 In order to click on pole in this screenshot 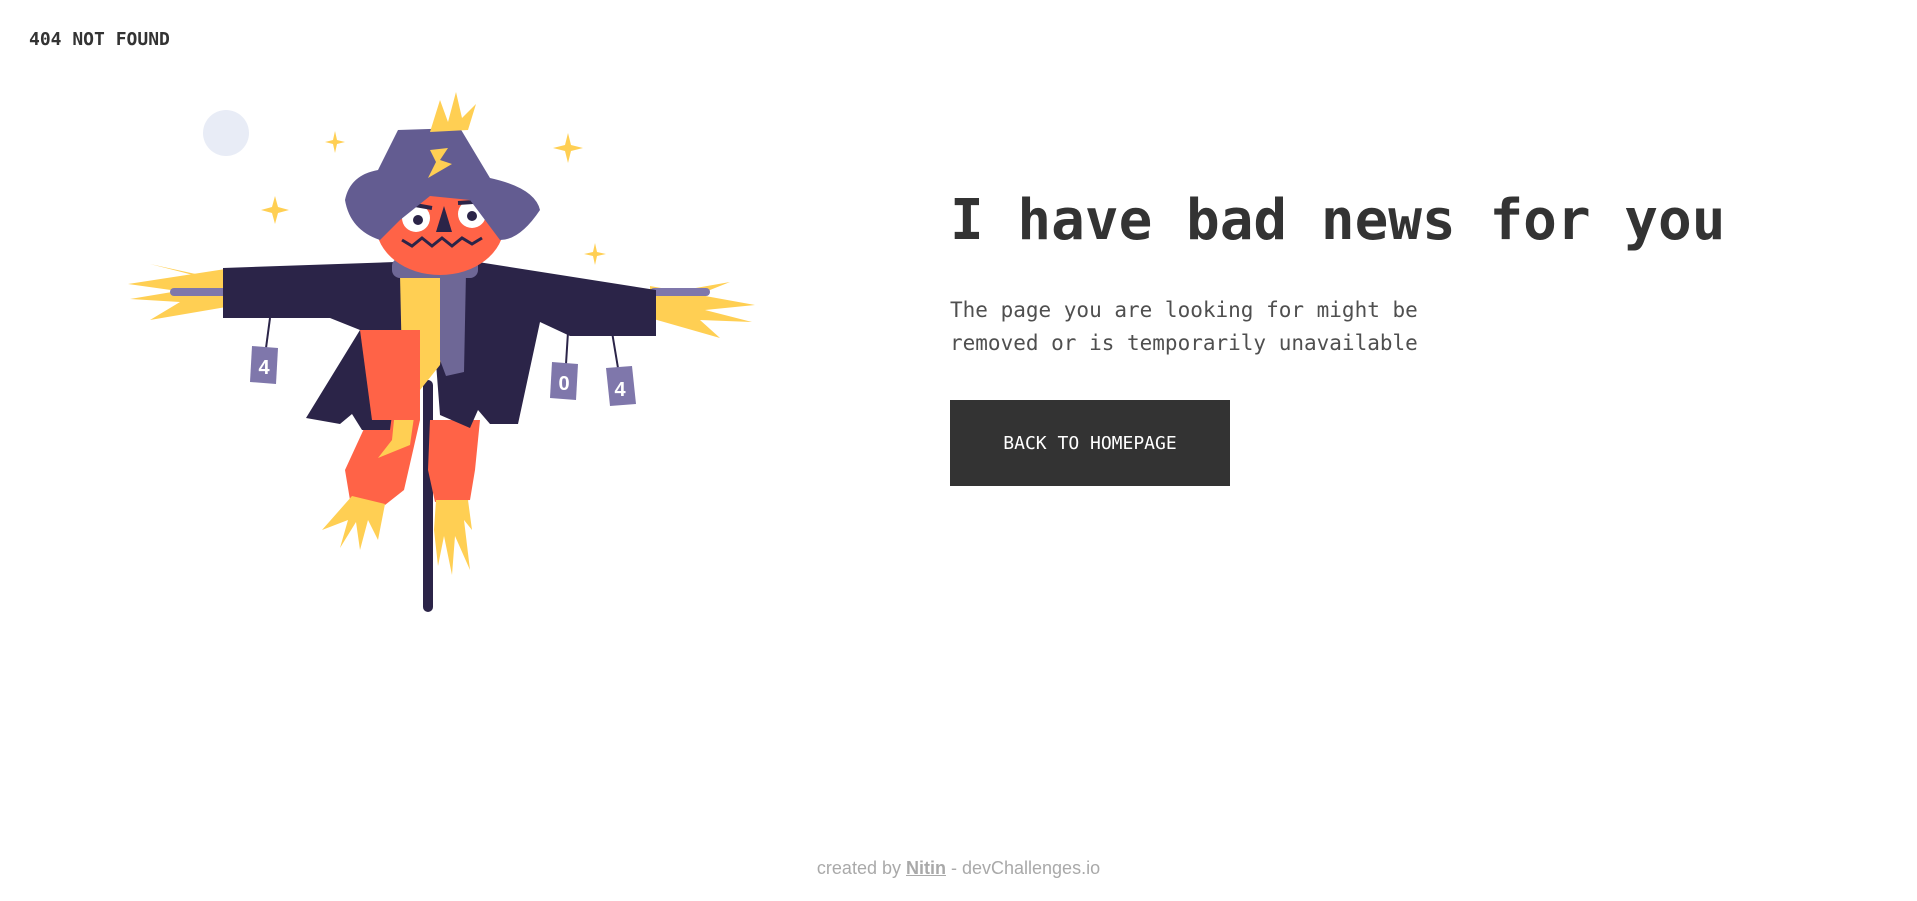, I will do `click(428, 496)`.